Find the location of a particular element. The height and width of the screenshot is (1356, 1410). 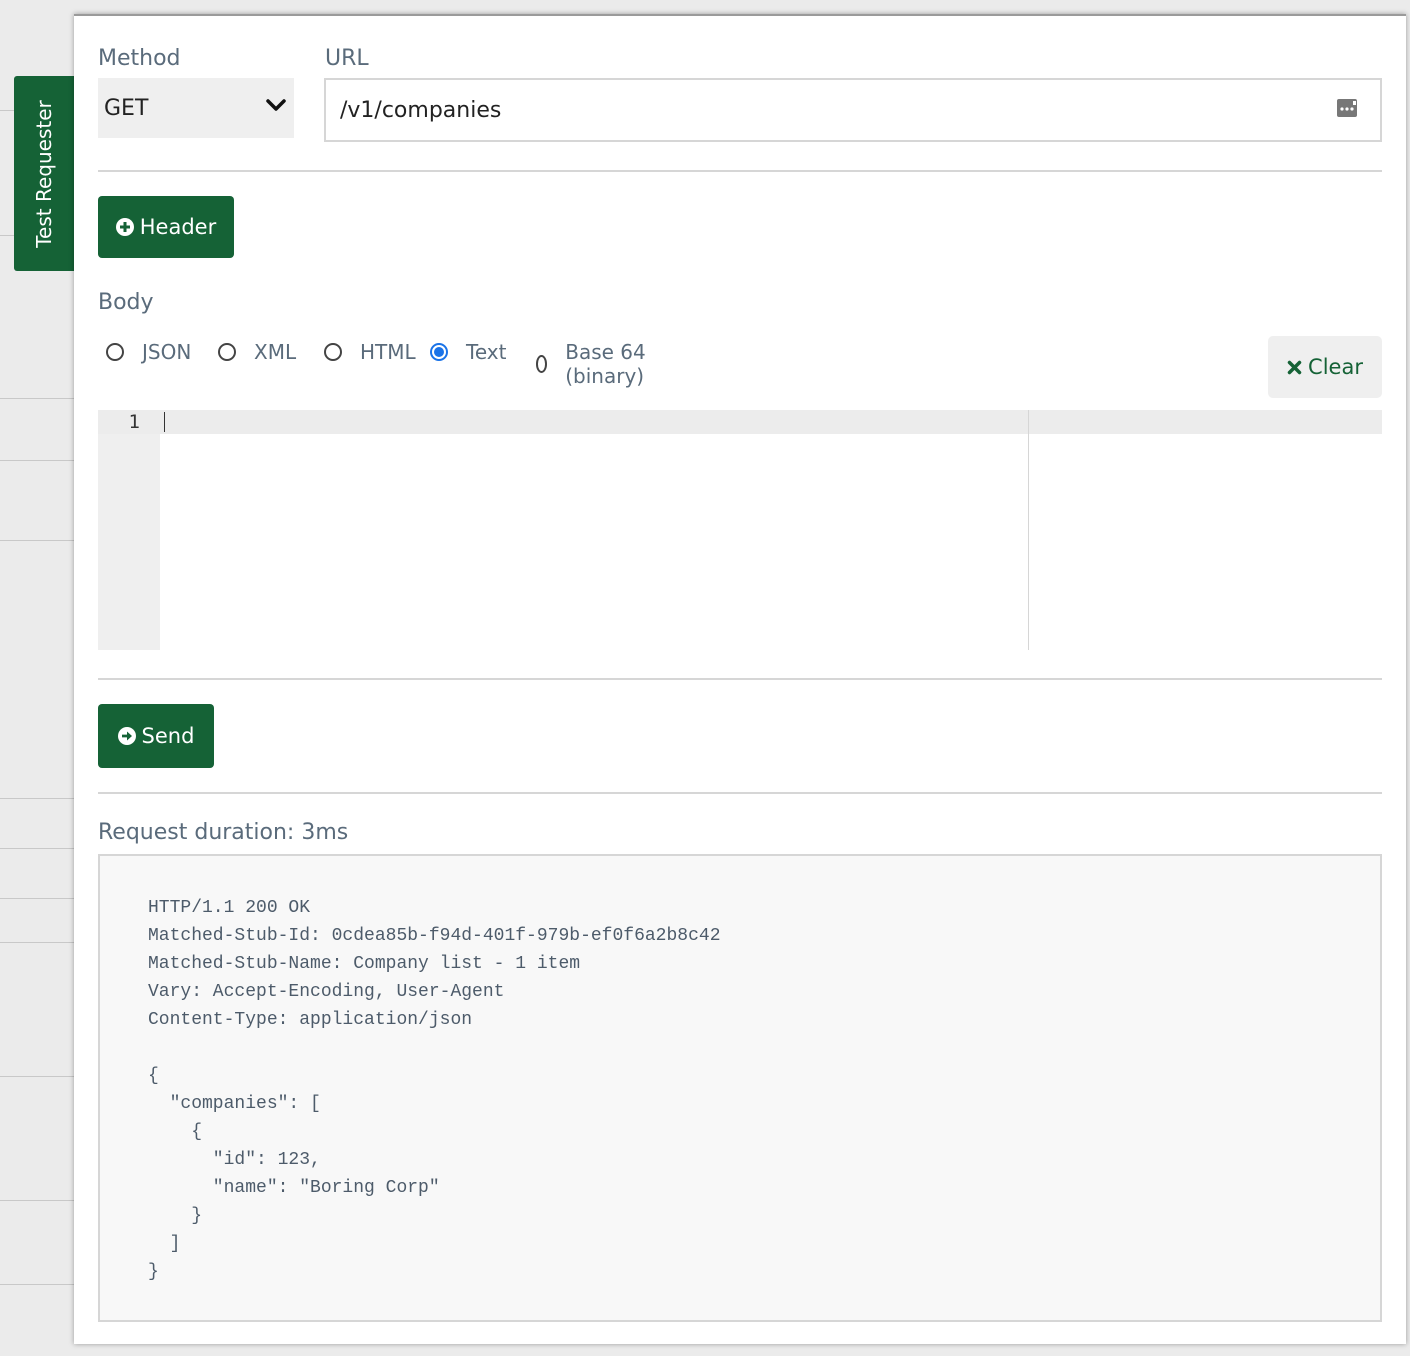

body-type-base64-radio: Base 64 (binary) is located at coordinates (593, 364).